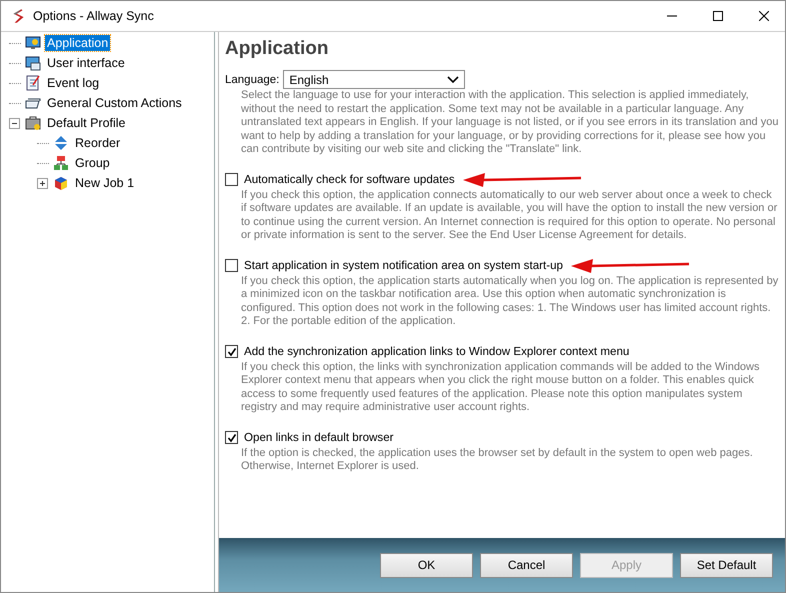 This screenshot has width=786, height=593. I want to click on tree-item: User interface, so click(86, 63).